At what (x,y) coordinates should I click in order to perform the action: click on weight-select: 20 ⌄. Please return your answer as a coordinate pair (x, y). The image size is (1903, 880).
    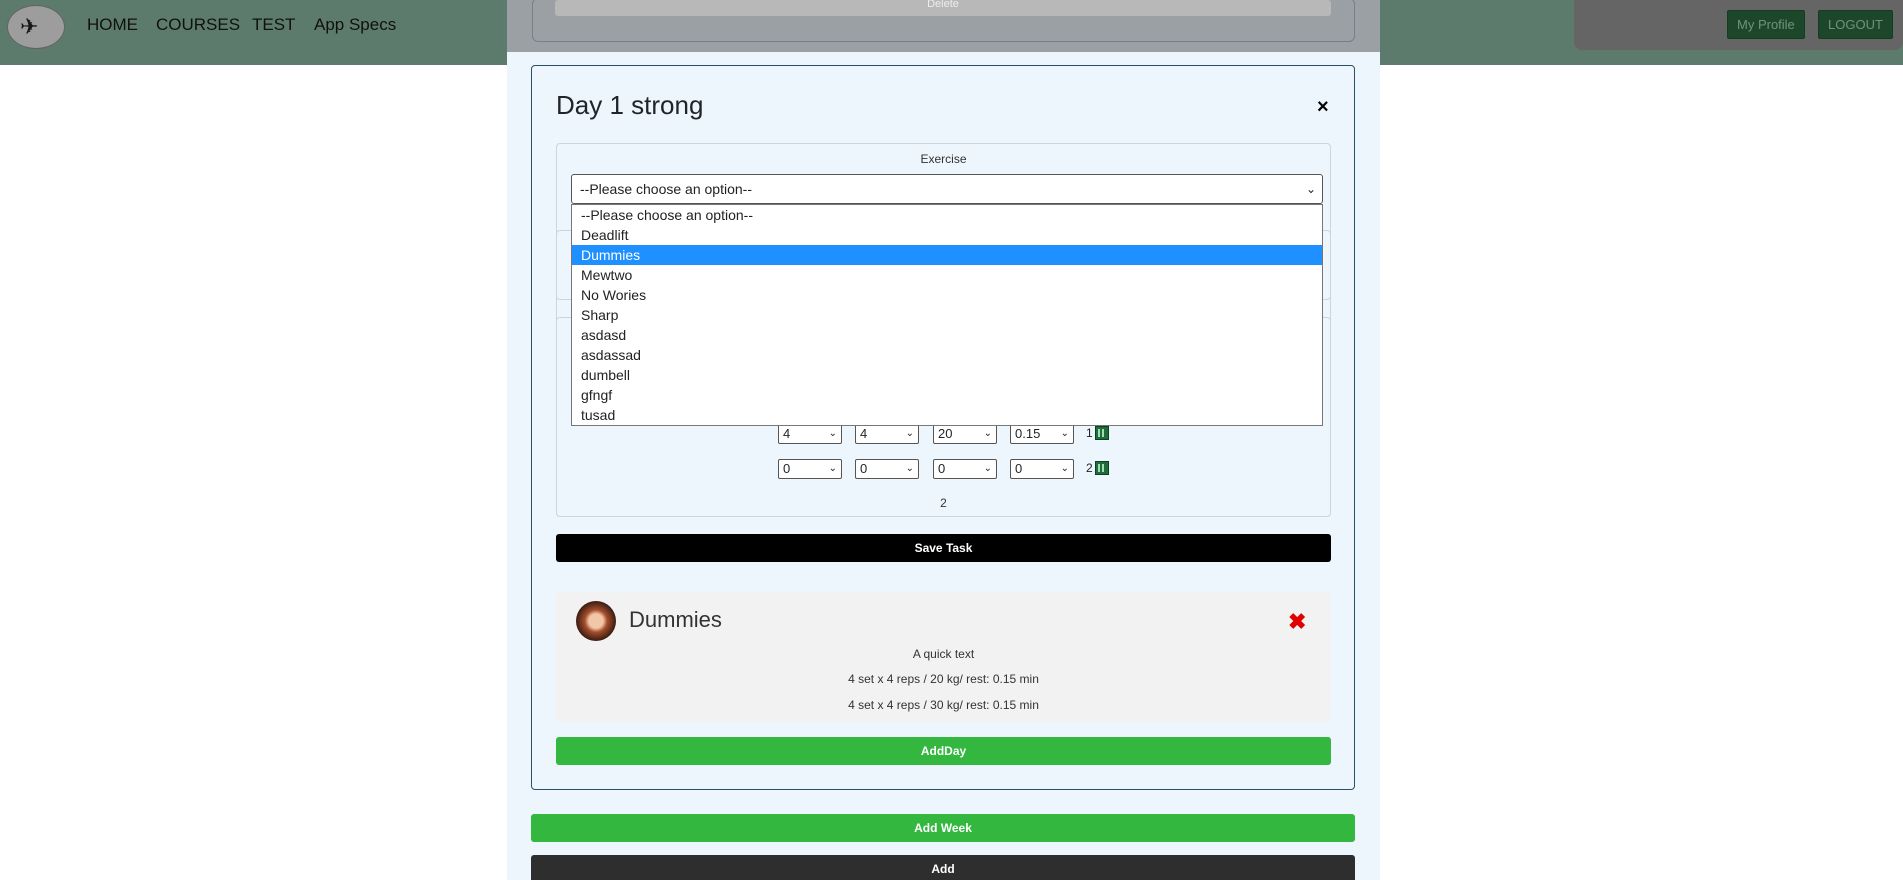
    Looking at the image, I should click on (965, 434).